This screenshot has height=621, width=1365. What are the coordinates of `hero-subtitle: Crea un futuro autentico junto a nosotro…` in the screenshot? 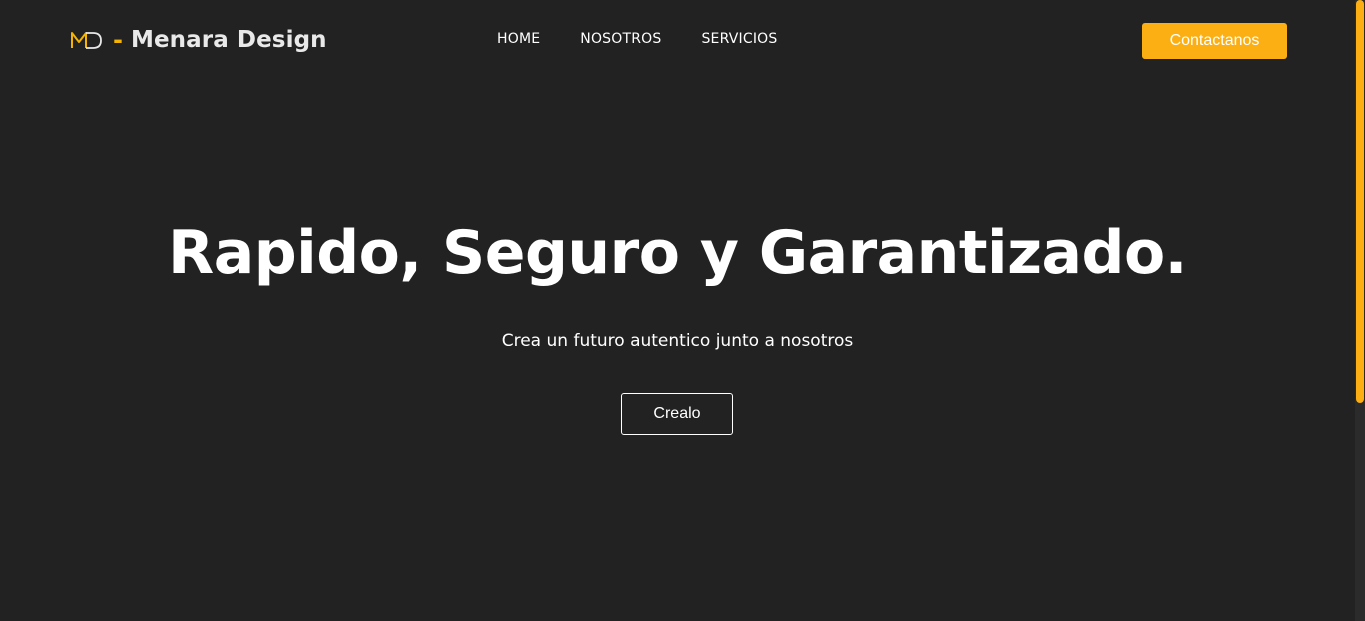 It's located at (677, 341).